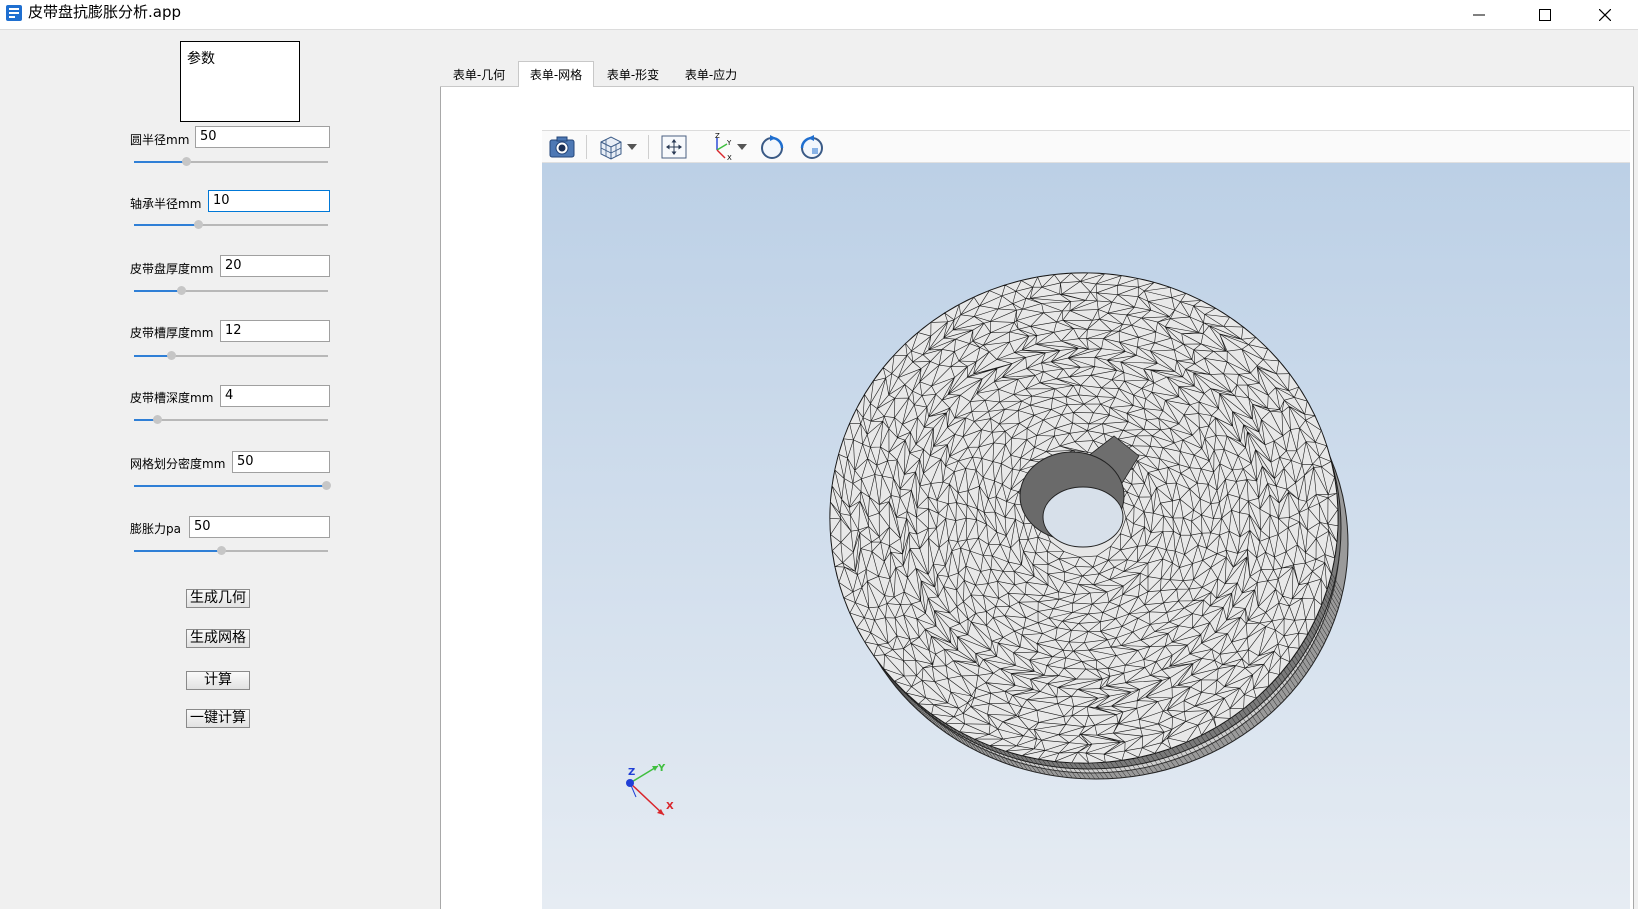 The width and height of the screenshot is (1638, 909). Describe the element at coordinates (723, 147) in the screenshot. I see `axis-orientation-icon: Z Y X` at that location.